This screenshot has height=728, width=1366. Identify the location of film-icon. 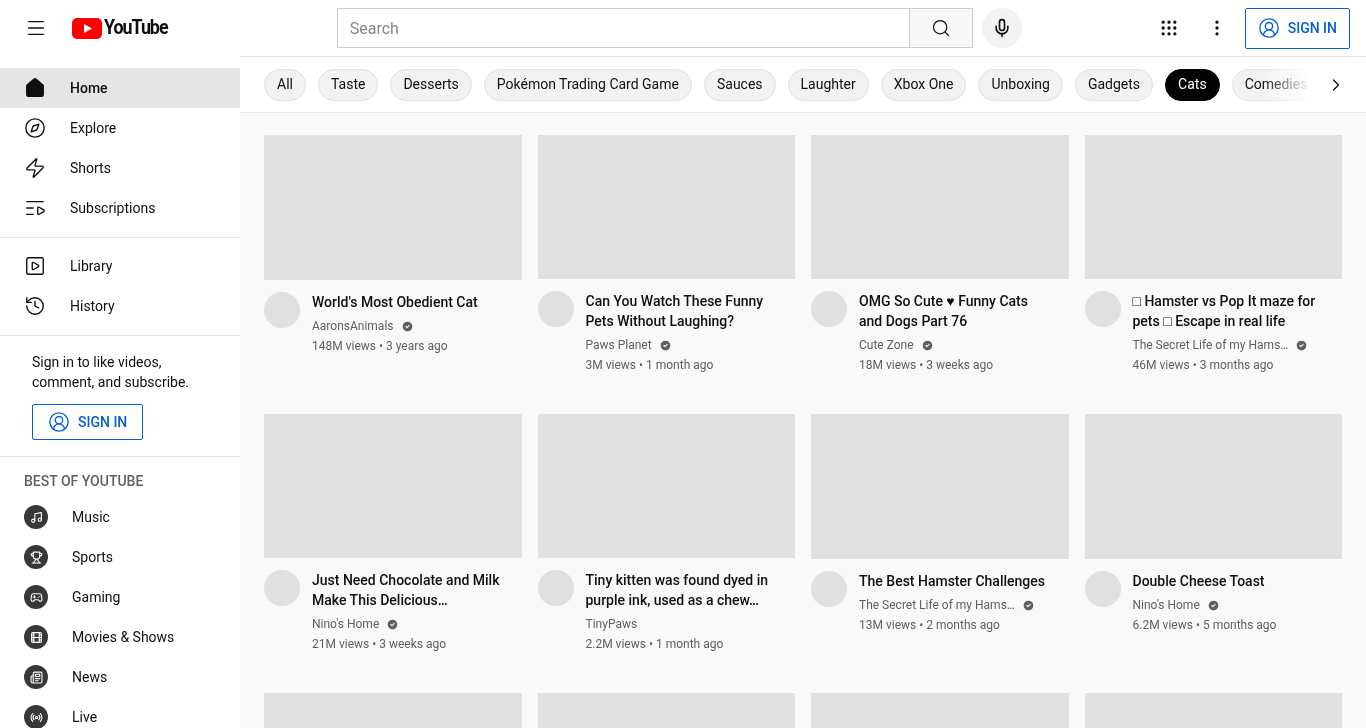
(36, 637).